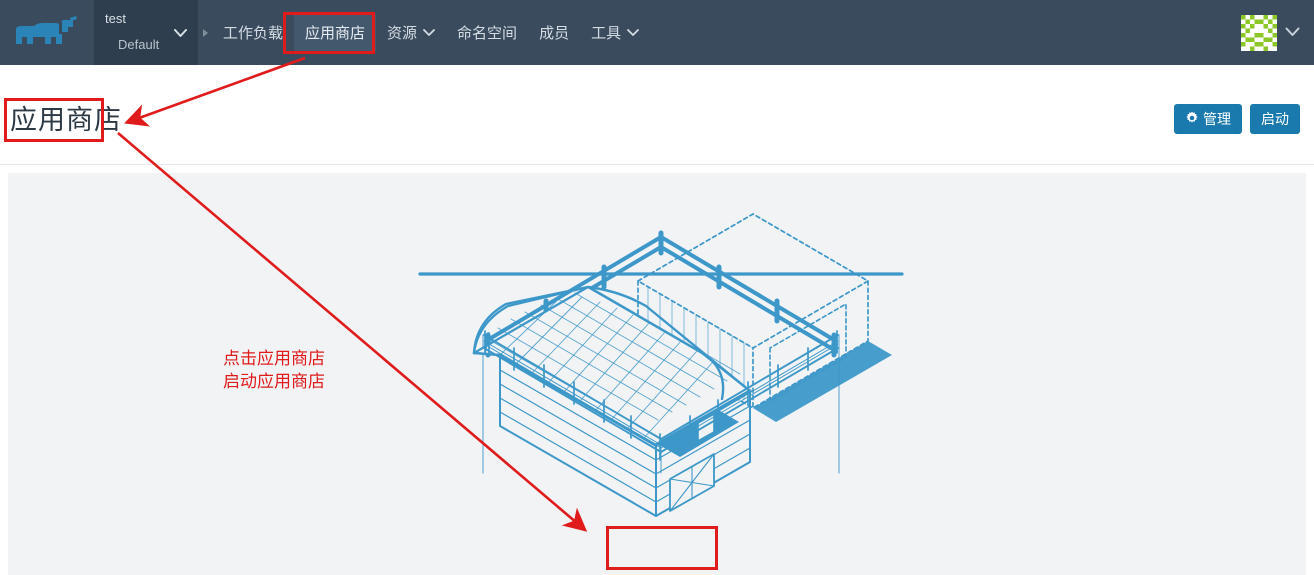  I want to click on cluster-name: test, so click(115, 18).